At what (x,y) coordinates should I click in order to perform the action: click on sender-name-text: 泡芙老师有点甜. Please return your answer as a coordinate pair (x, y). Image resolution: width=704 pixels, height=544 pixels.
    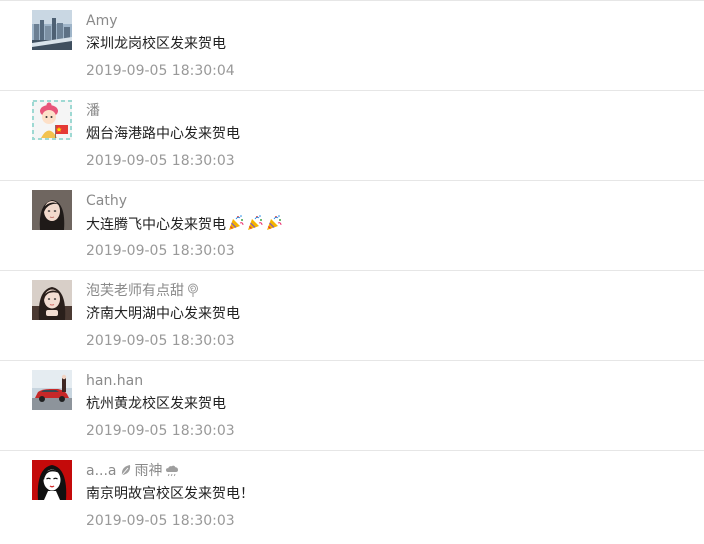
    Looking at the image, I should click on (135, 291).